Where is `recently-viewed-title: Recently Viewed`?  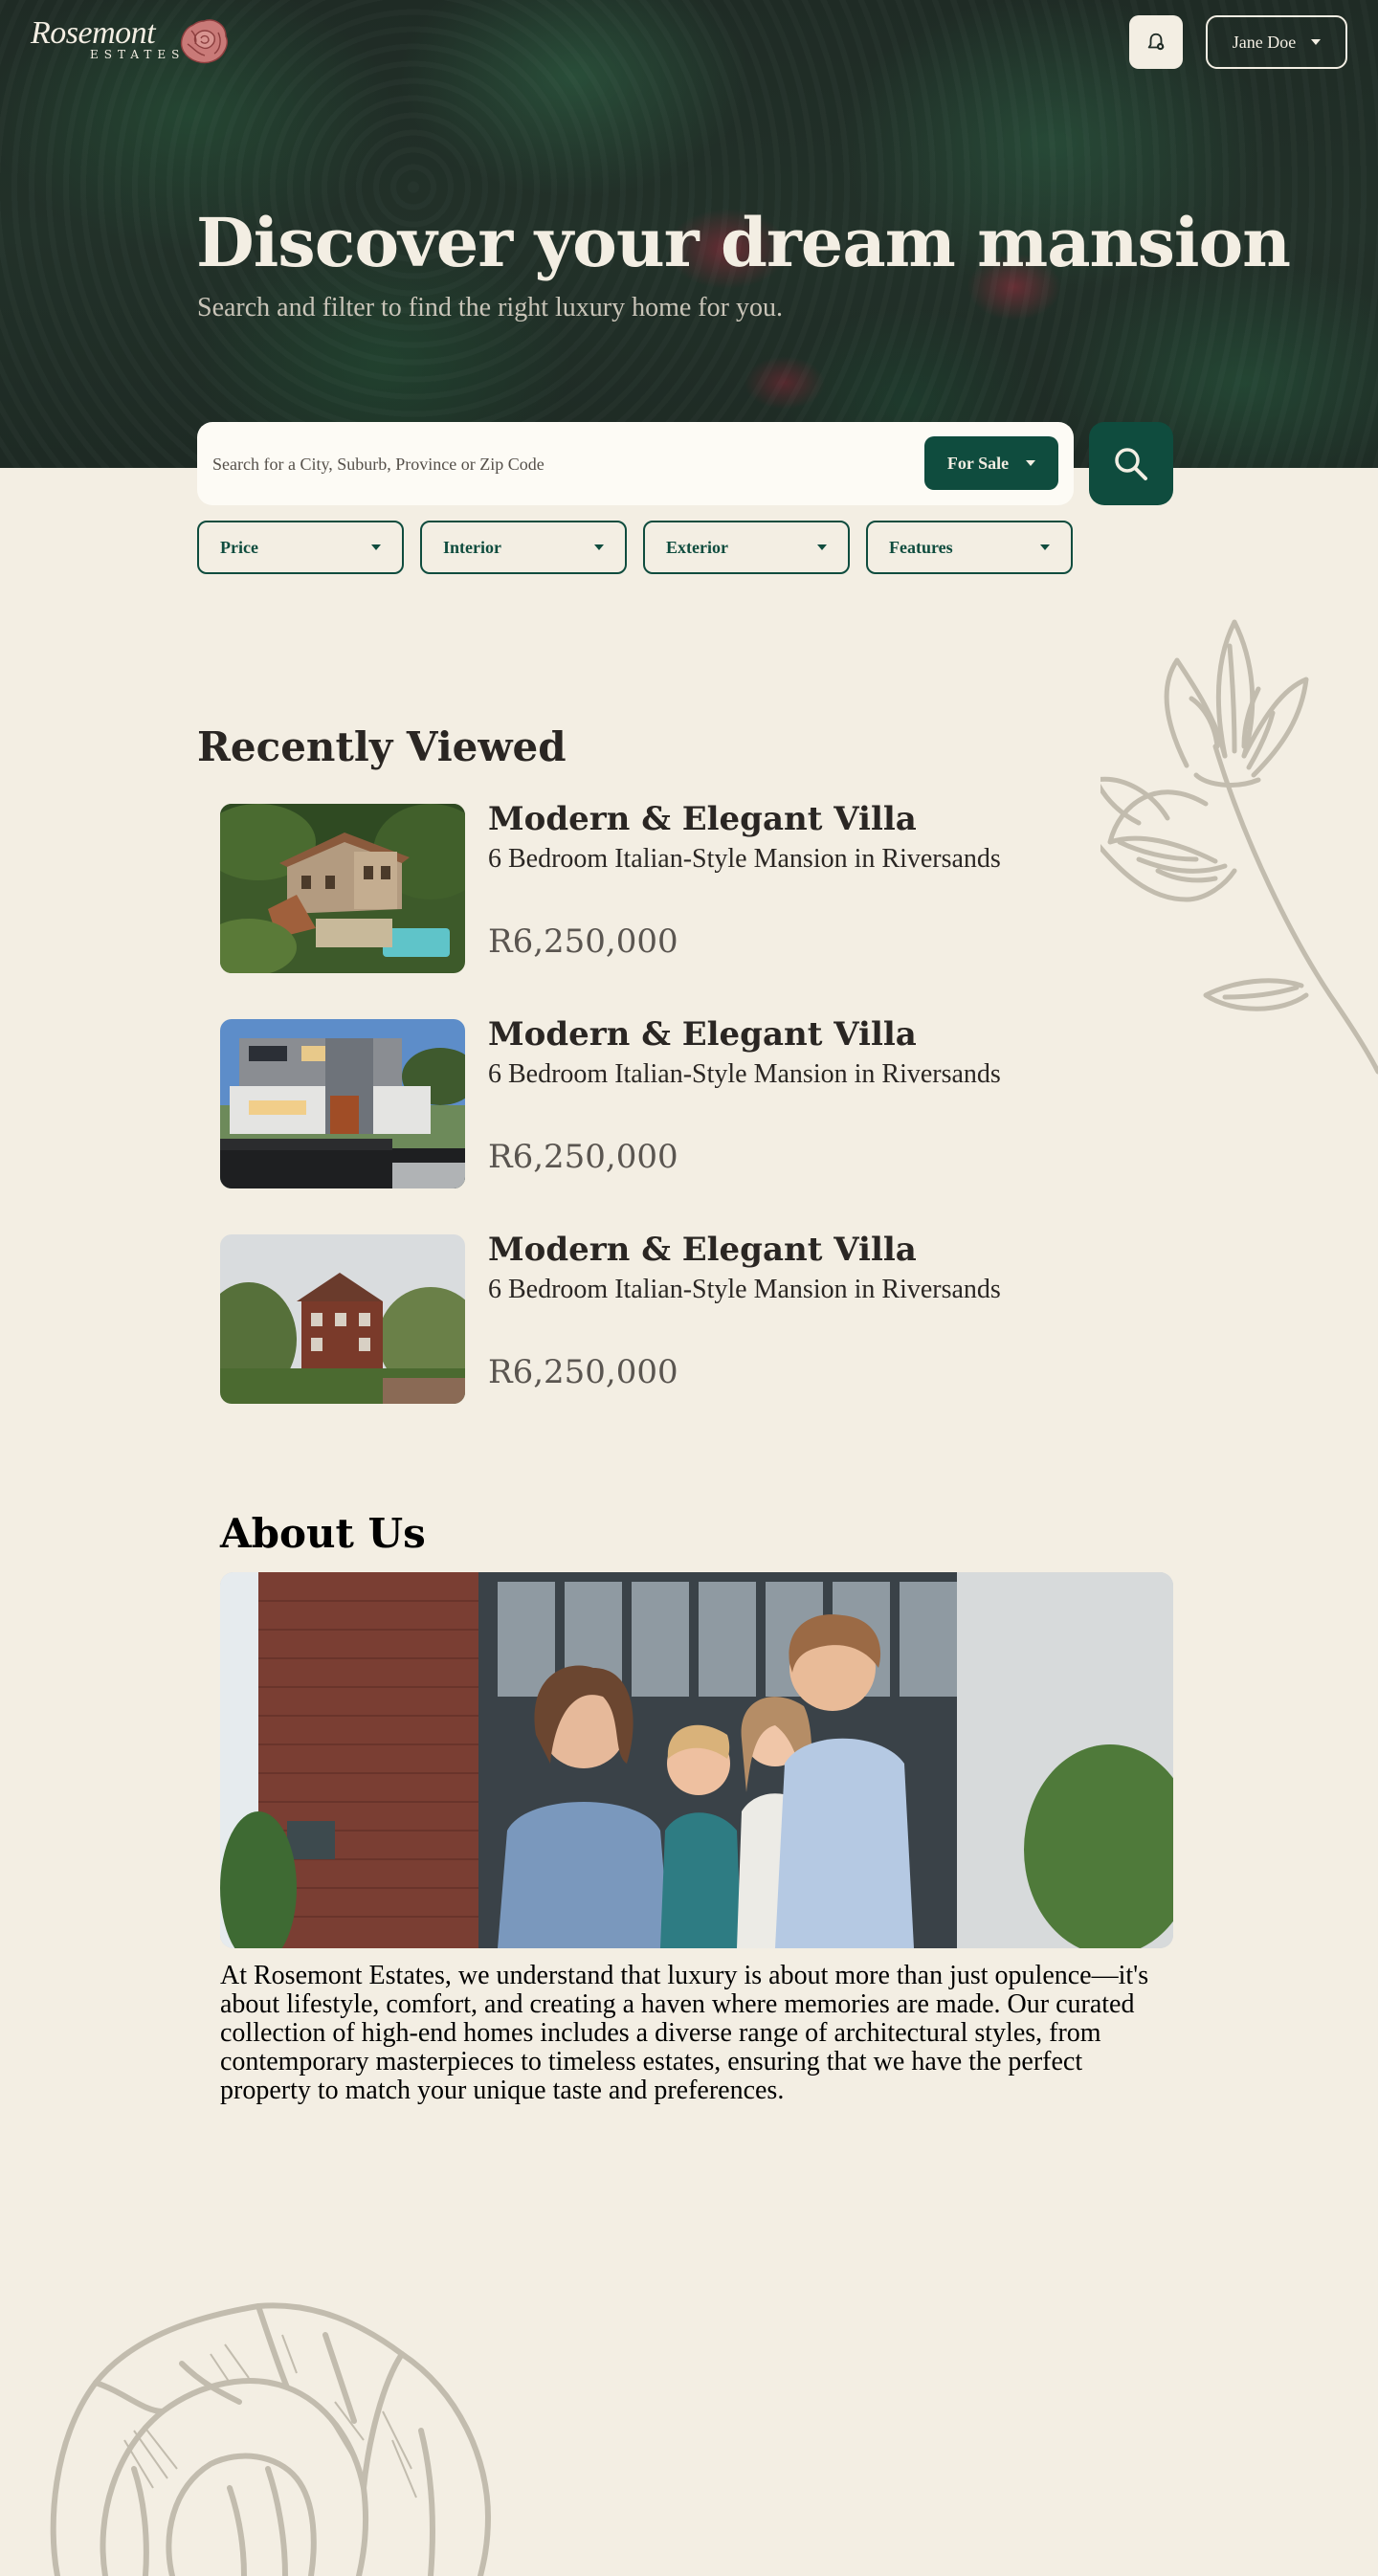
recently-viewed-title: Recently Viewed is located at coordinates (382, 746).